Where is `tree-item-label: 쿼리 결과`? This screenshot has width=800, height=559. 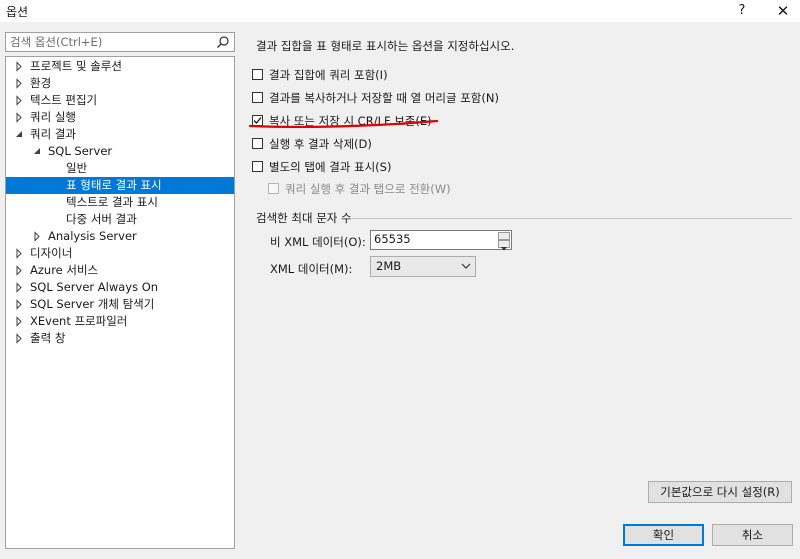
tree-item-label: 쿼리 결과 is located at coordinates (53, 134).